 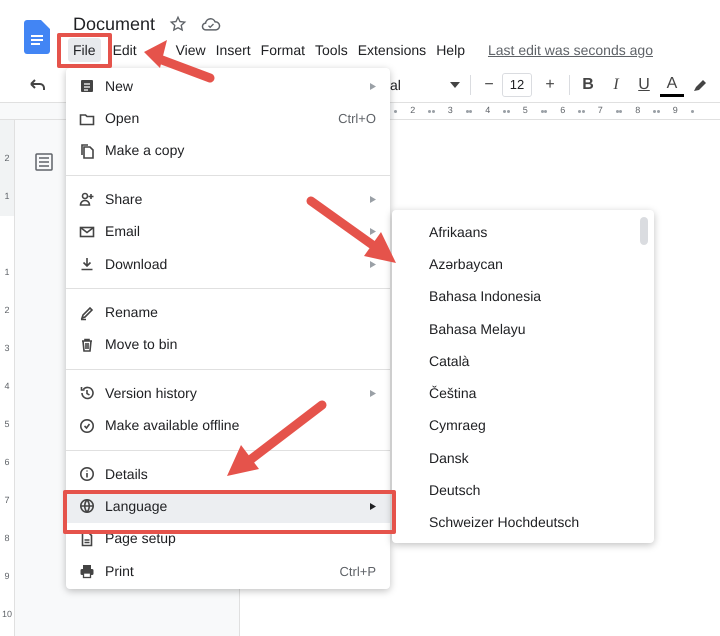 I want to click on pencil-icon, so click(x=87, y=312).